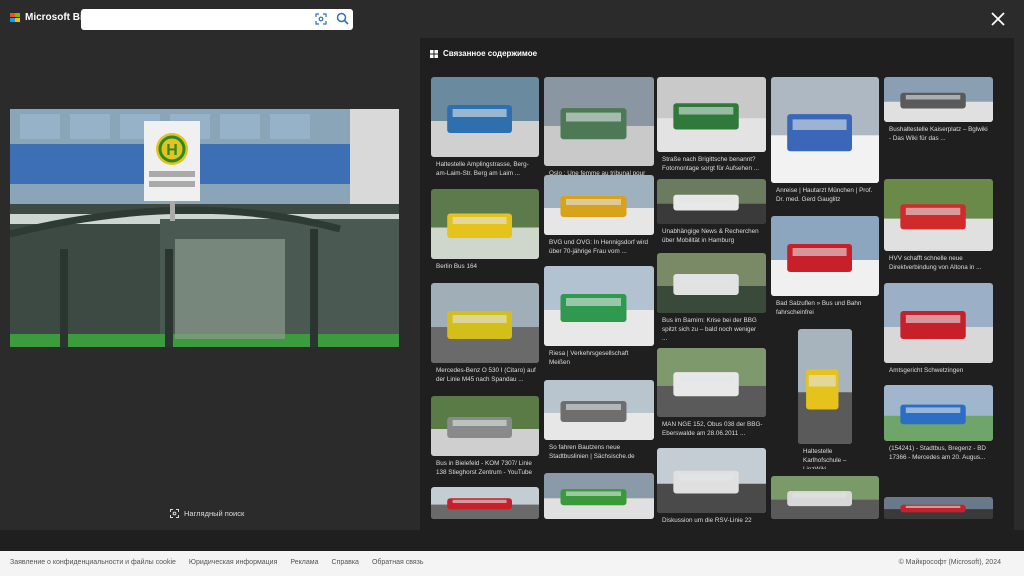 The width and height of the screenshot is (1024, 576). I want to click on microsoft-logo-icon, so click(15, 17).